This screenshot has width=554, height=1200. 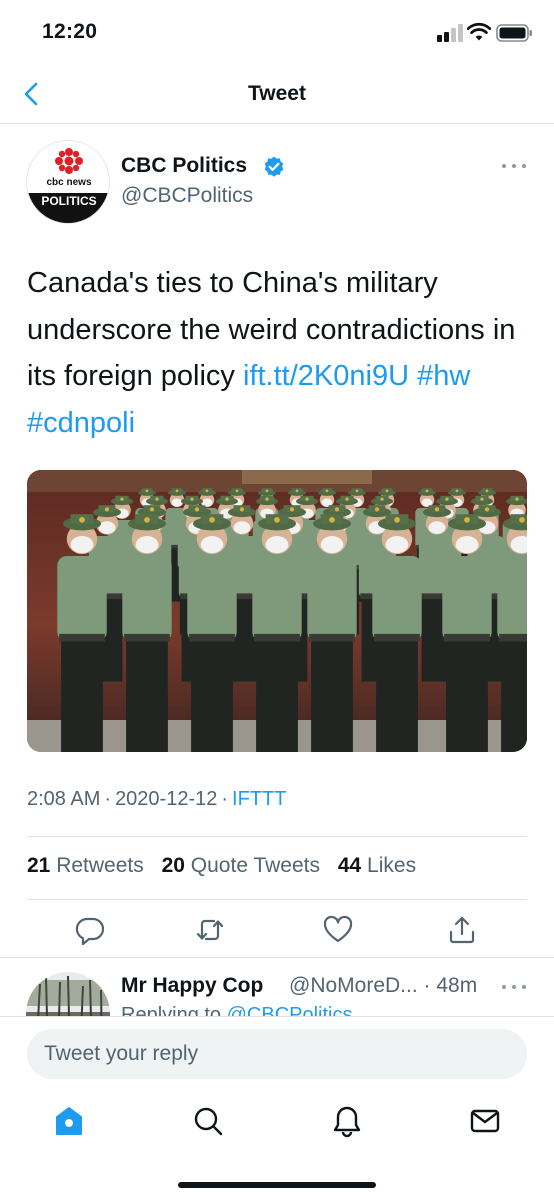 I want to click on tweet-timestamp: 2:08 AM · 2020-12-12 · IFTTT, so click(x=157, y=799).